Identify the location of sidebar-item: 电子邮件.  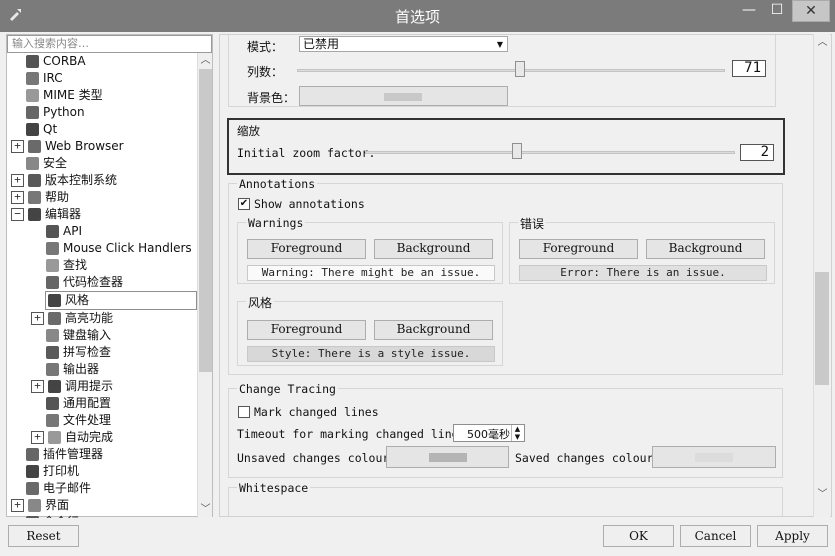
(103, 488).